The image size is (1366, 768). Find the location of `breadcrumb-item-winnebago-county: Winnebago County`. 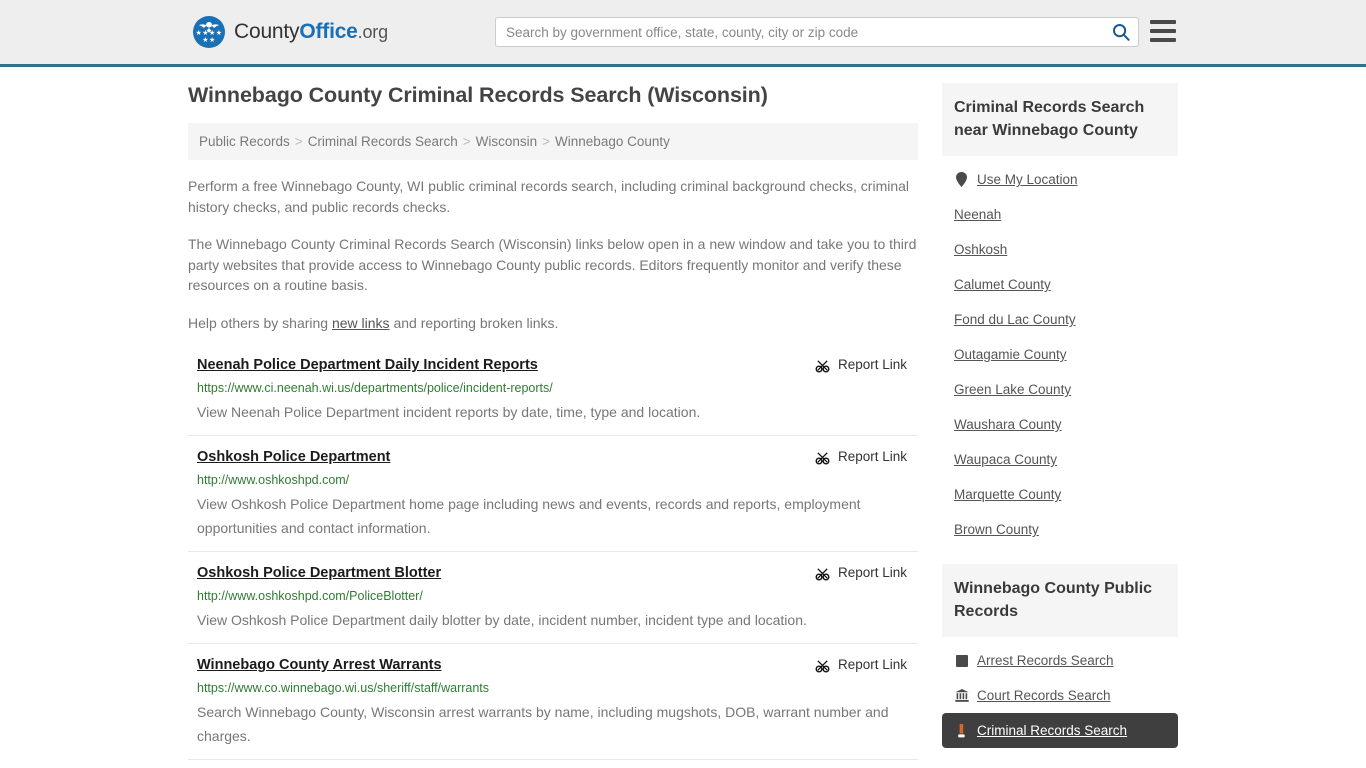

breadcrumb-item-winnebago-county: Winnebago County is located at coordinates (612, 141).